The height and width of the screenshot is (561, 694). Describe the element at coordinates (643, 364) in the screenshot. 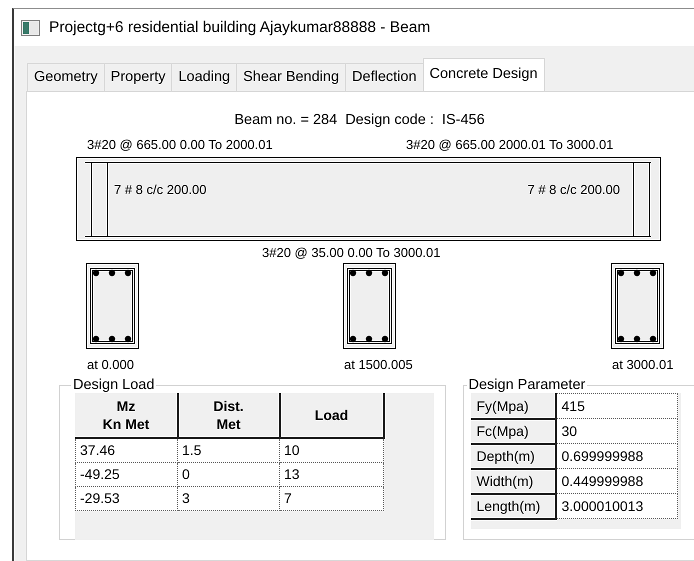

I see `section-label: at 3000.01` at that location.